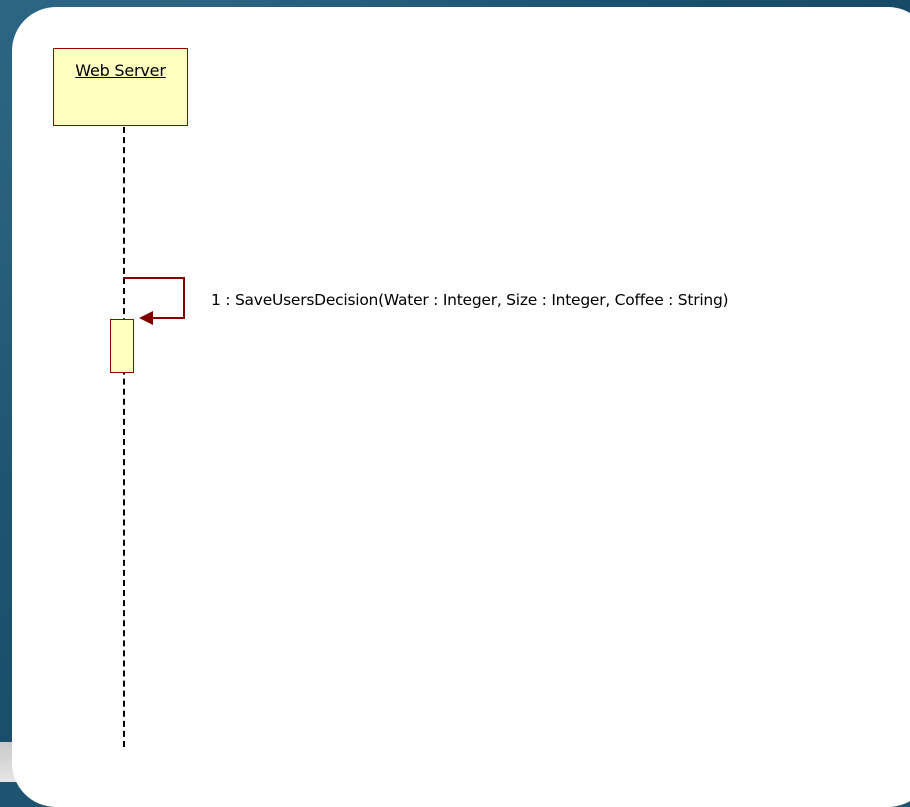 This screenshot has height=807, width=910. What do you see at coordinates (122, 346) in the screenshot?
I see `activation-bar` at bounding box center [122, 346].